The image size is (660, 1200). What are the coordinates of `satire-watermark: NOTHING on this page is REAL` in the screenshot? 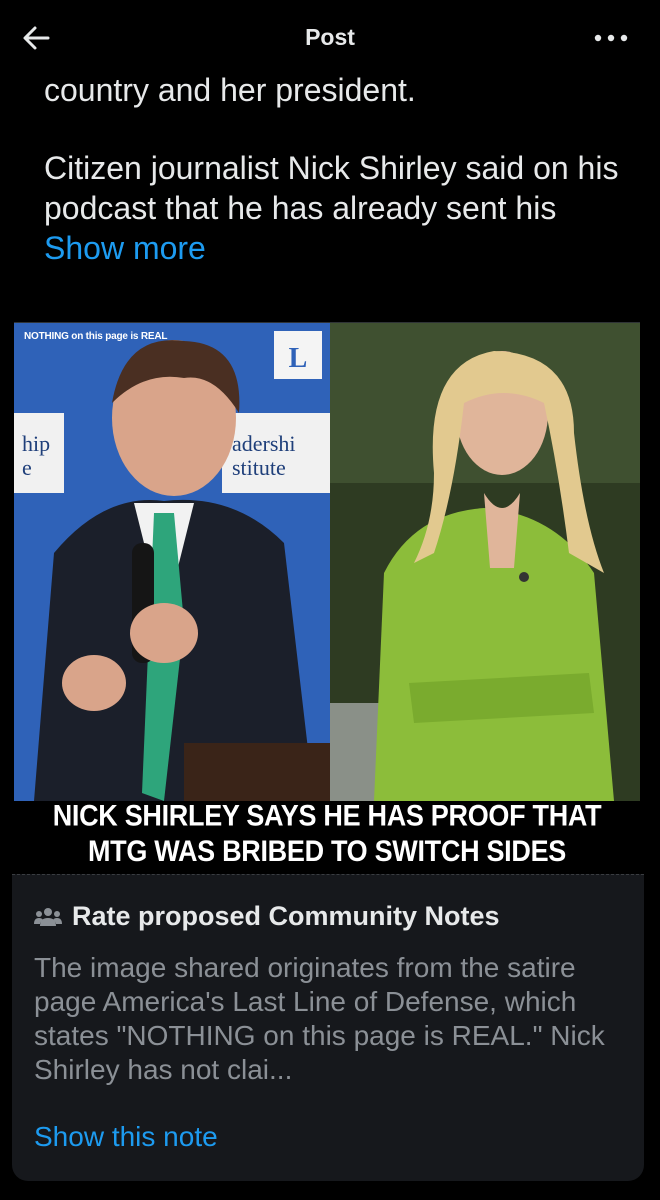 It's located at (96, 336).